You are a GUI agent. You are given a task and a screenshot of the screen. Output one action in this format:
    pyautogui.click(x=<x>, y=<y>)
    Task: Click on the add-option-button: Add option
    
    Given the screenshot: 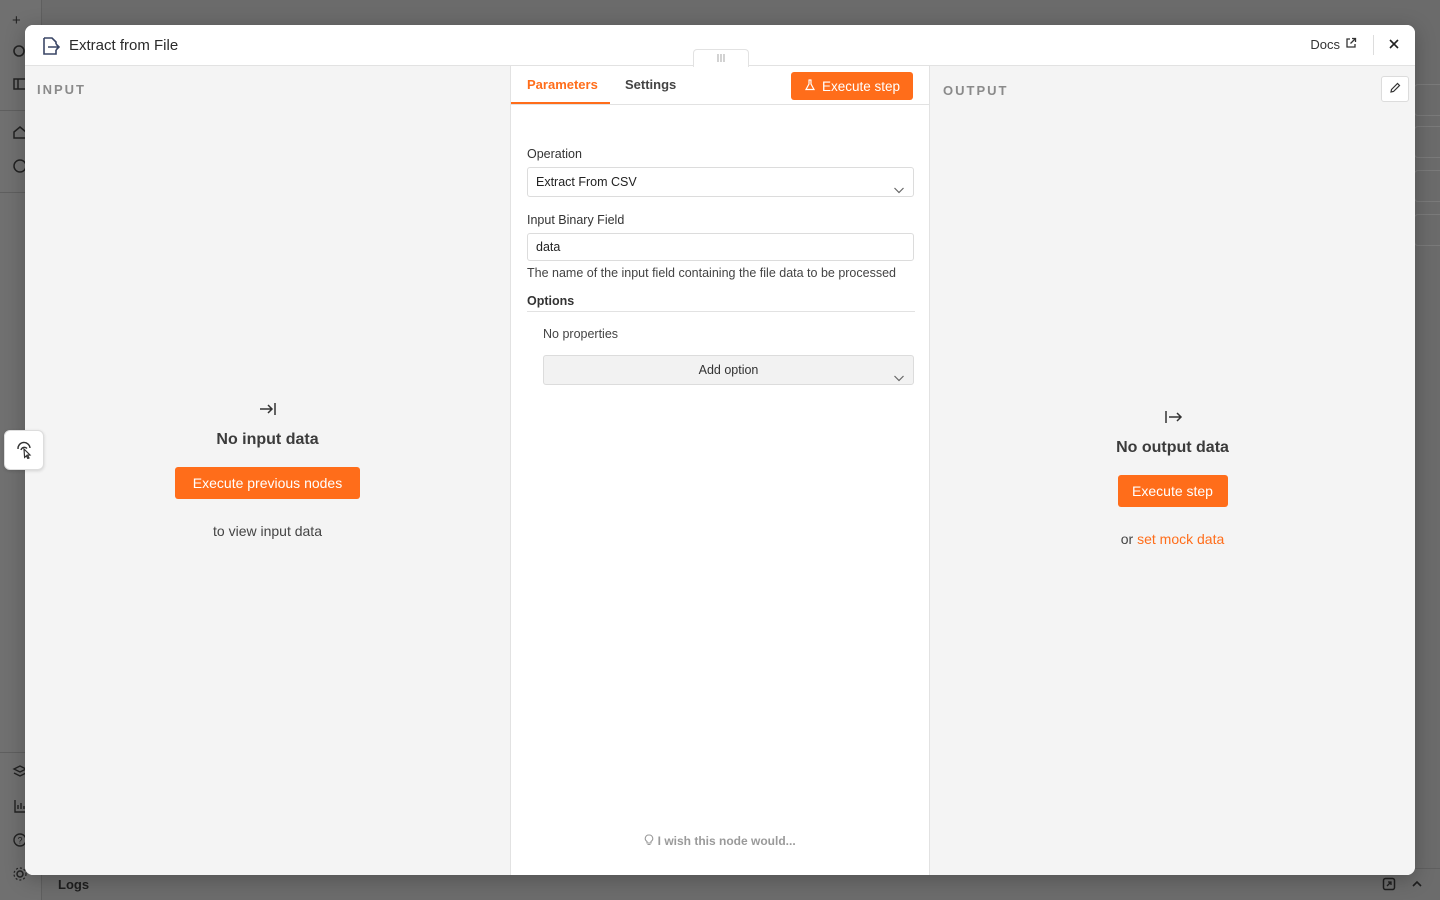 What is the action you would take?
    pyautogui.click(x=728, y=370)
    